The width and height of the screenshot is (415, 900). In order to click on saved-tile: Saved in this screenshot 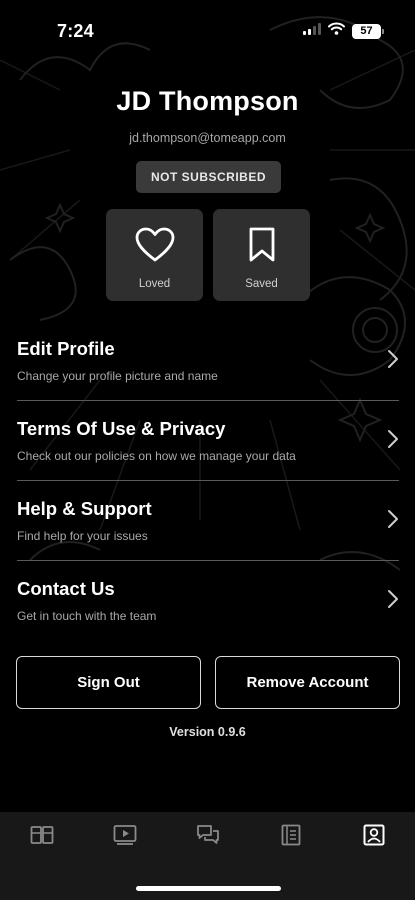, I will do `click(261, 255)`.